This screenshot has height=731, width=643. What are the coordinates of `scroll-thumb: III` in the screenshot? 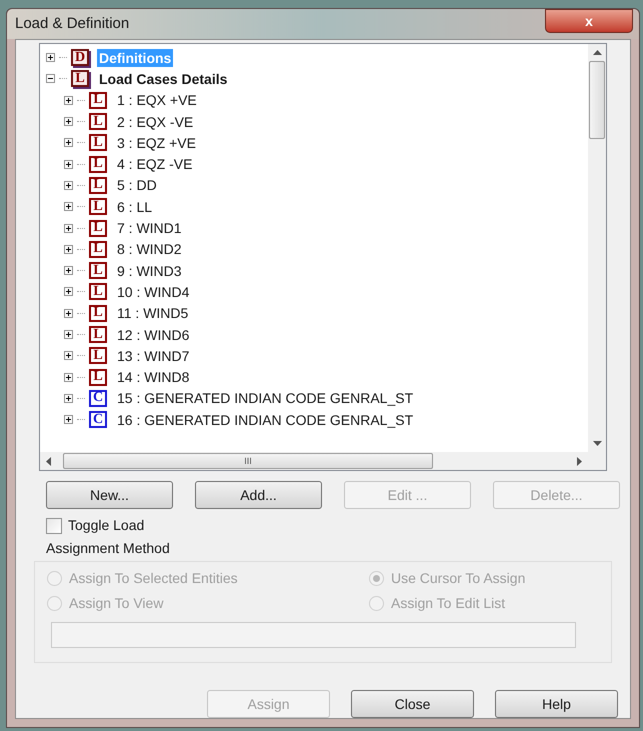 It's located at (248, 461).